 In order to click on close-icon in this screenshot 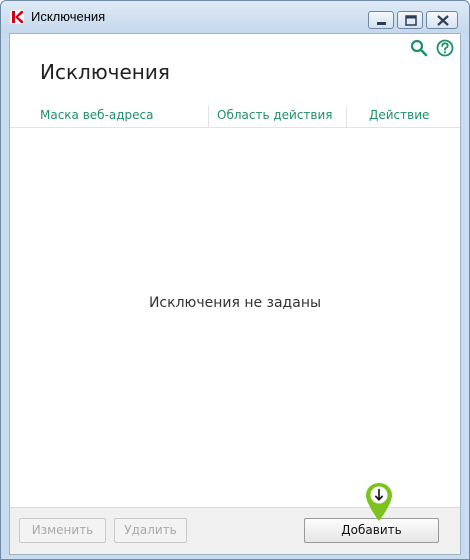, I will do `click(443, 20)`.